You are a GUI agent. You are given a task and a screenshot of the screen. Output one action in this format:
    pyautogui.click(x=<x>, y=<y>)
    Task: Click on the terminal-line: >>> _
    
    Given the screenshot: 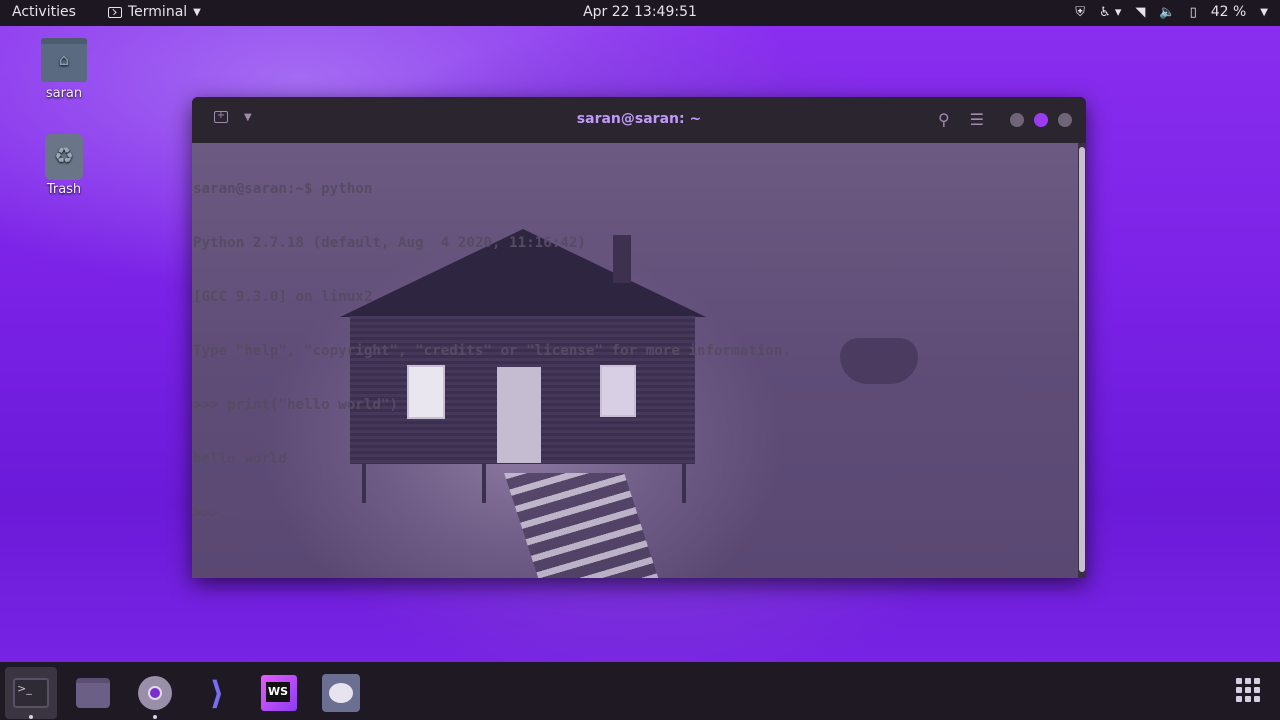 What is the action you would take?
    pyautogui.click(x=214, y=513)
    